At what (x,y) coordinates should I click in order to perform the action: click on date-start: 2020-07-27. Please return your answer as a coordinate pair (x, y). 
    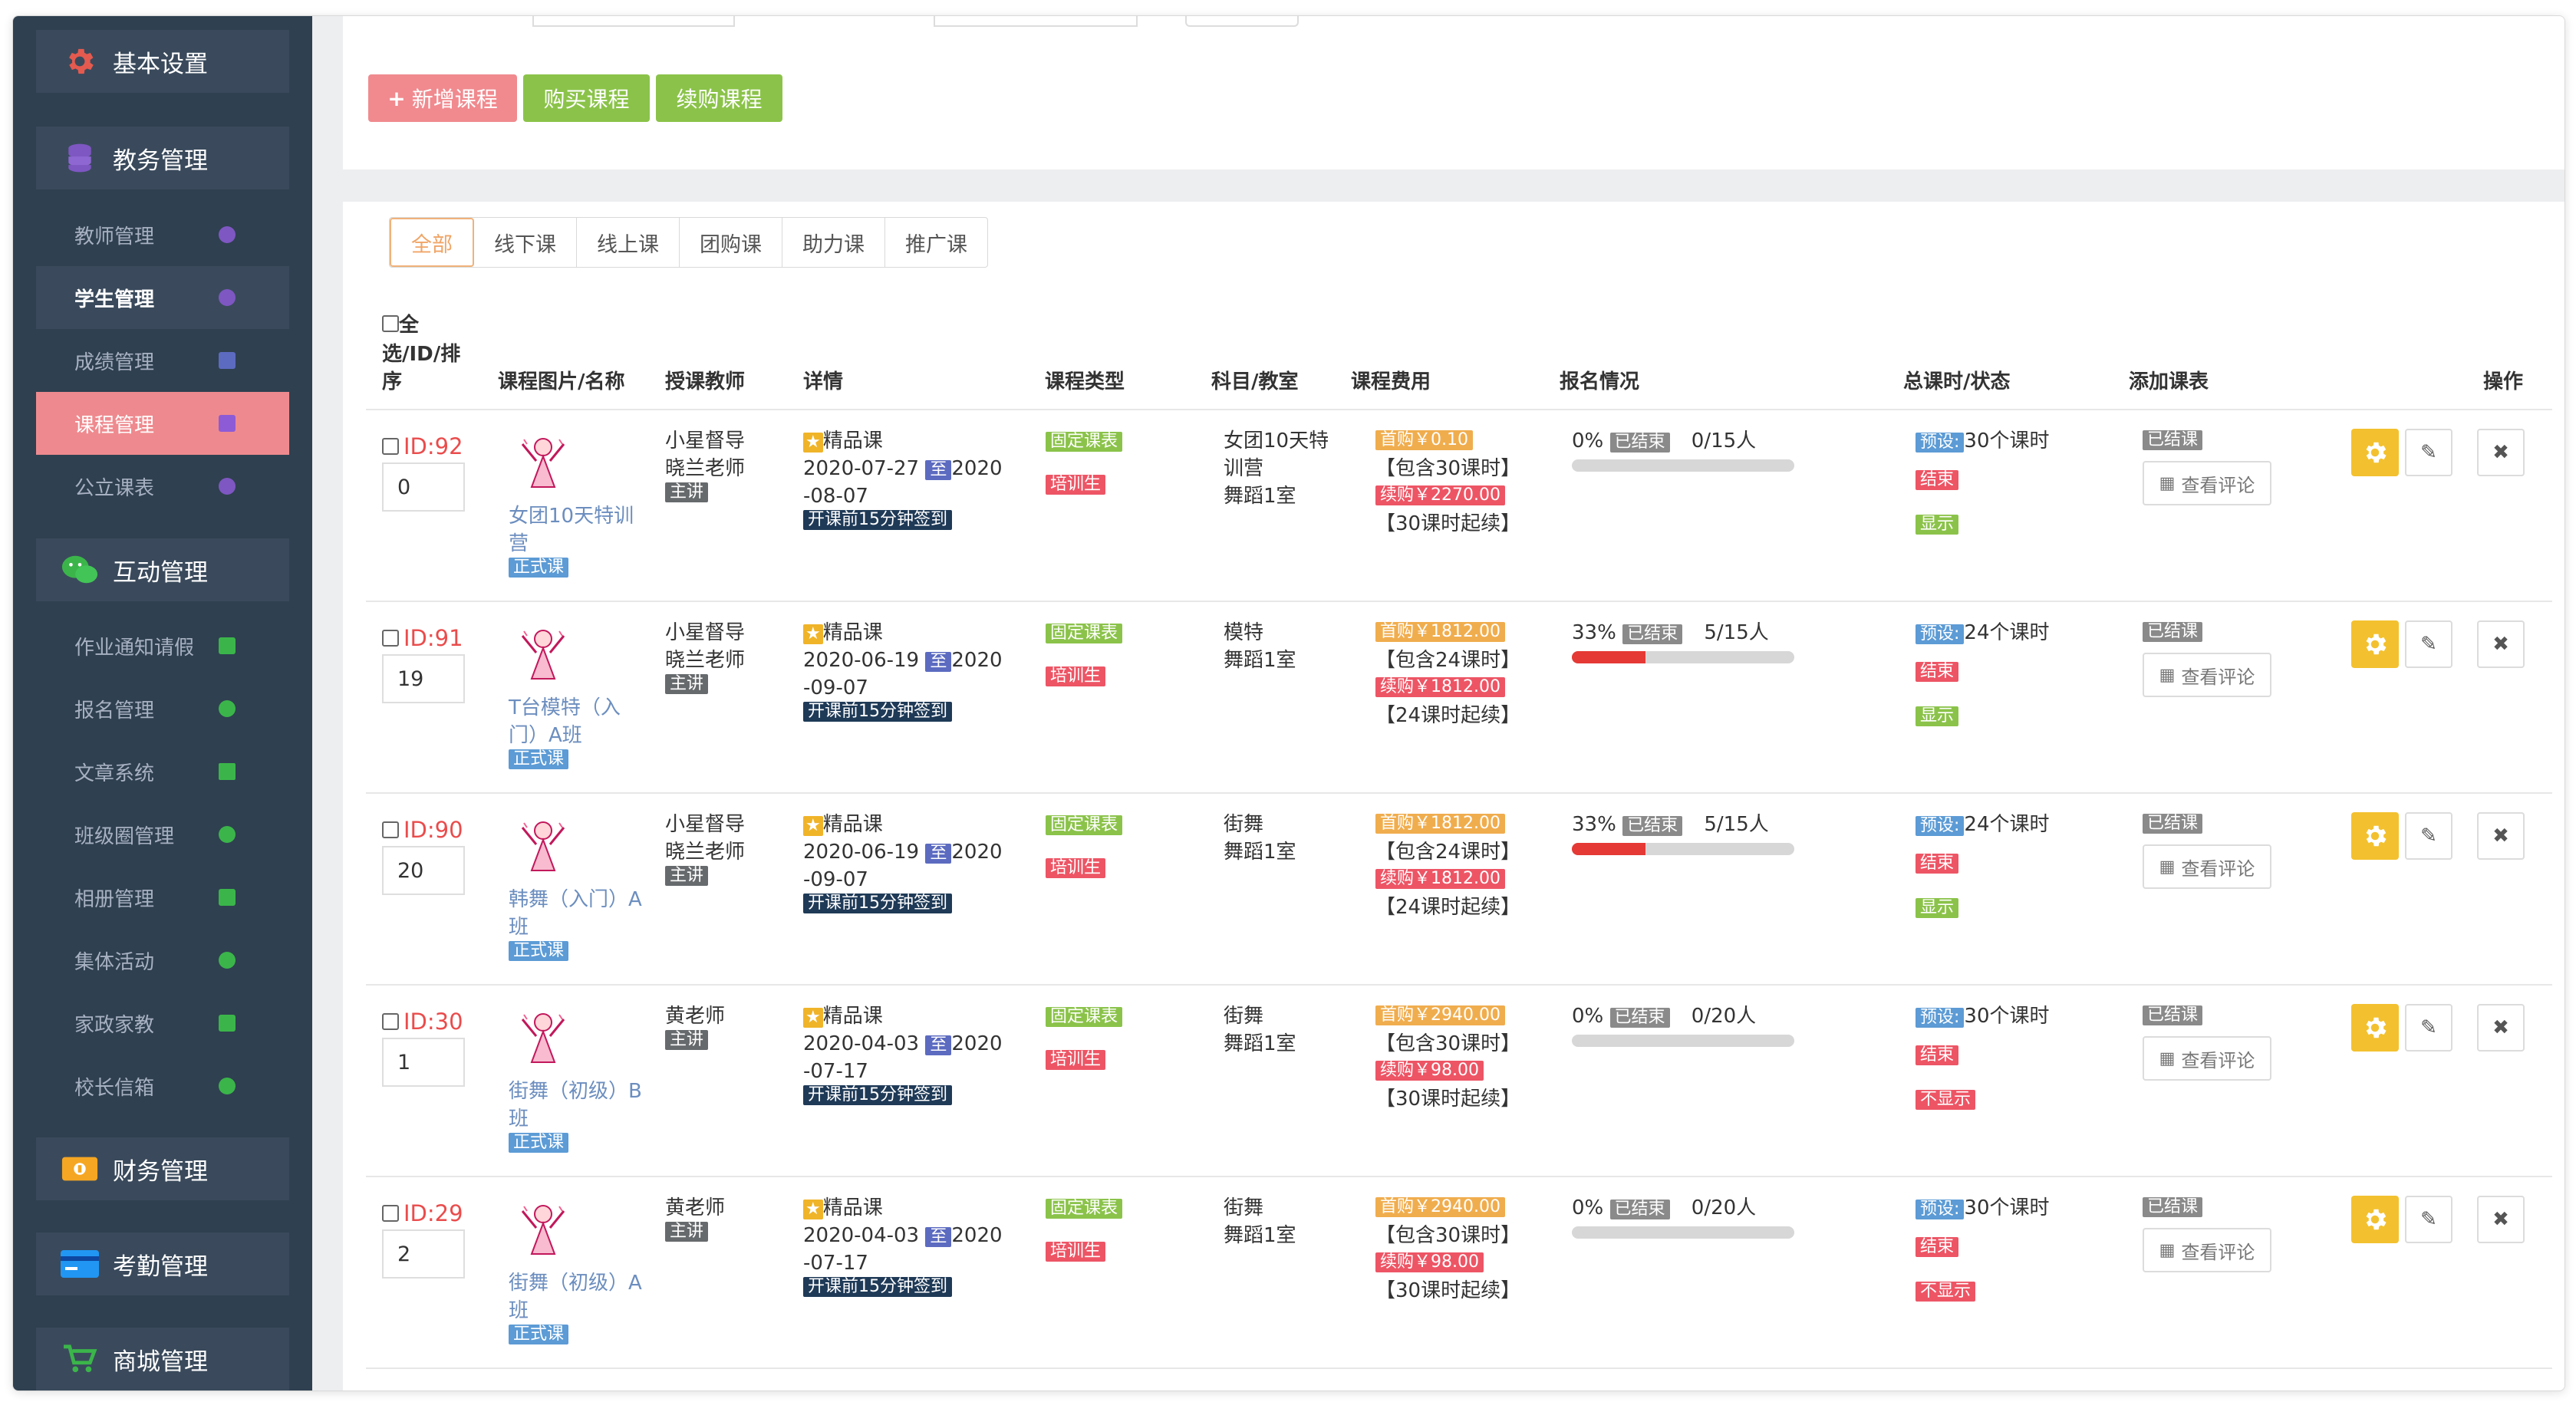
    Looking at the image, I should click on (861, 468).